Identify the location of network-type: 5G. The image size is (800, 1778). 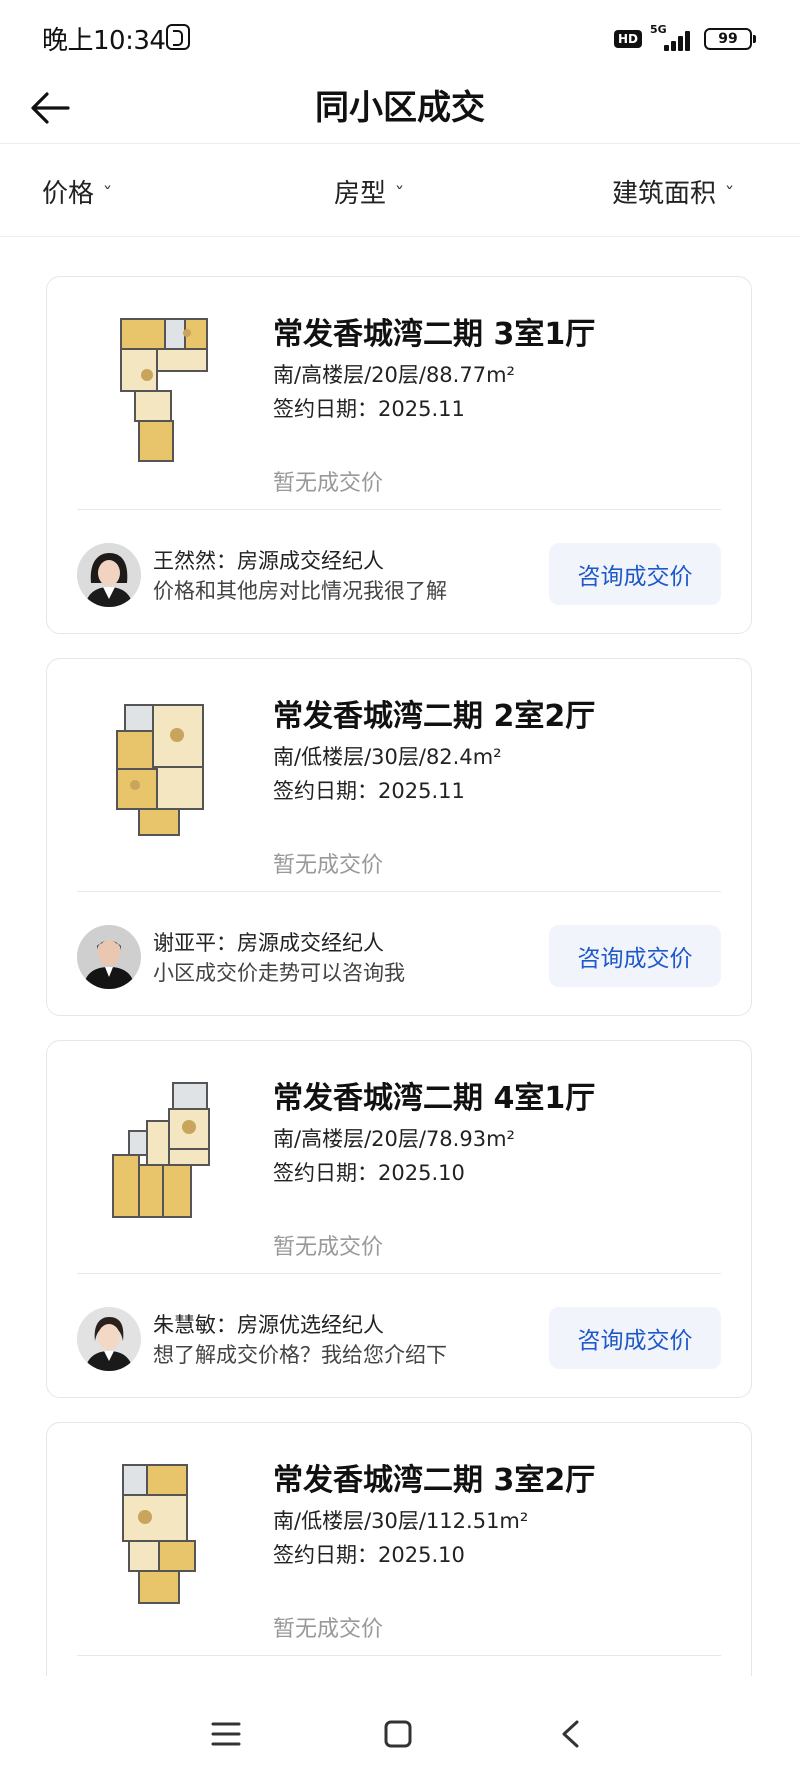
(658, 29).